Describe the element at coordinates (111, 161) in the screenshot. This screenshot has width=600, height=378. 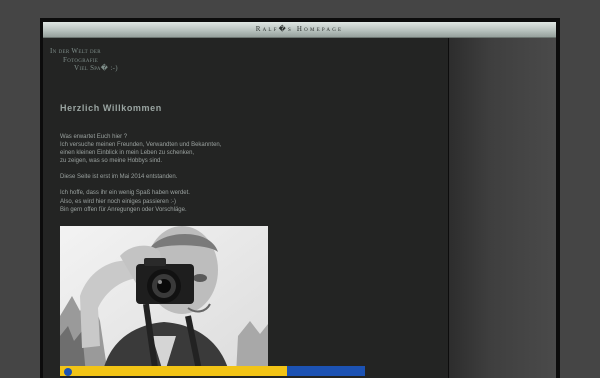
I see `text-line: zu zeigen, was so meine Hobbys sind.` at that location.